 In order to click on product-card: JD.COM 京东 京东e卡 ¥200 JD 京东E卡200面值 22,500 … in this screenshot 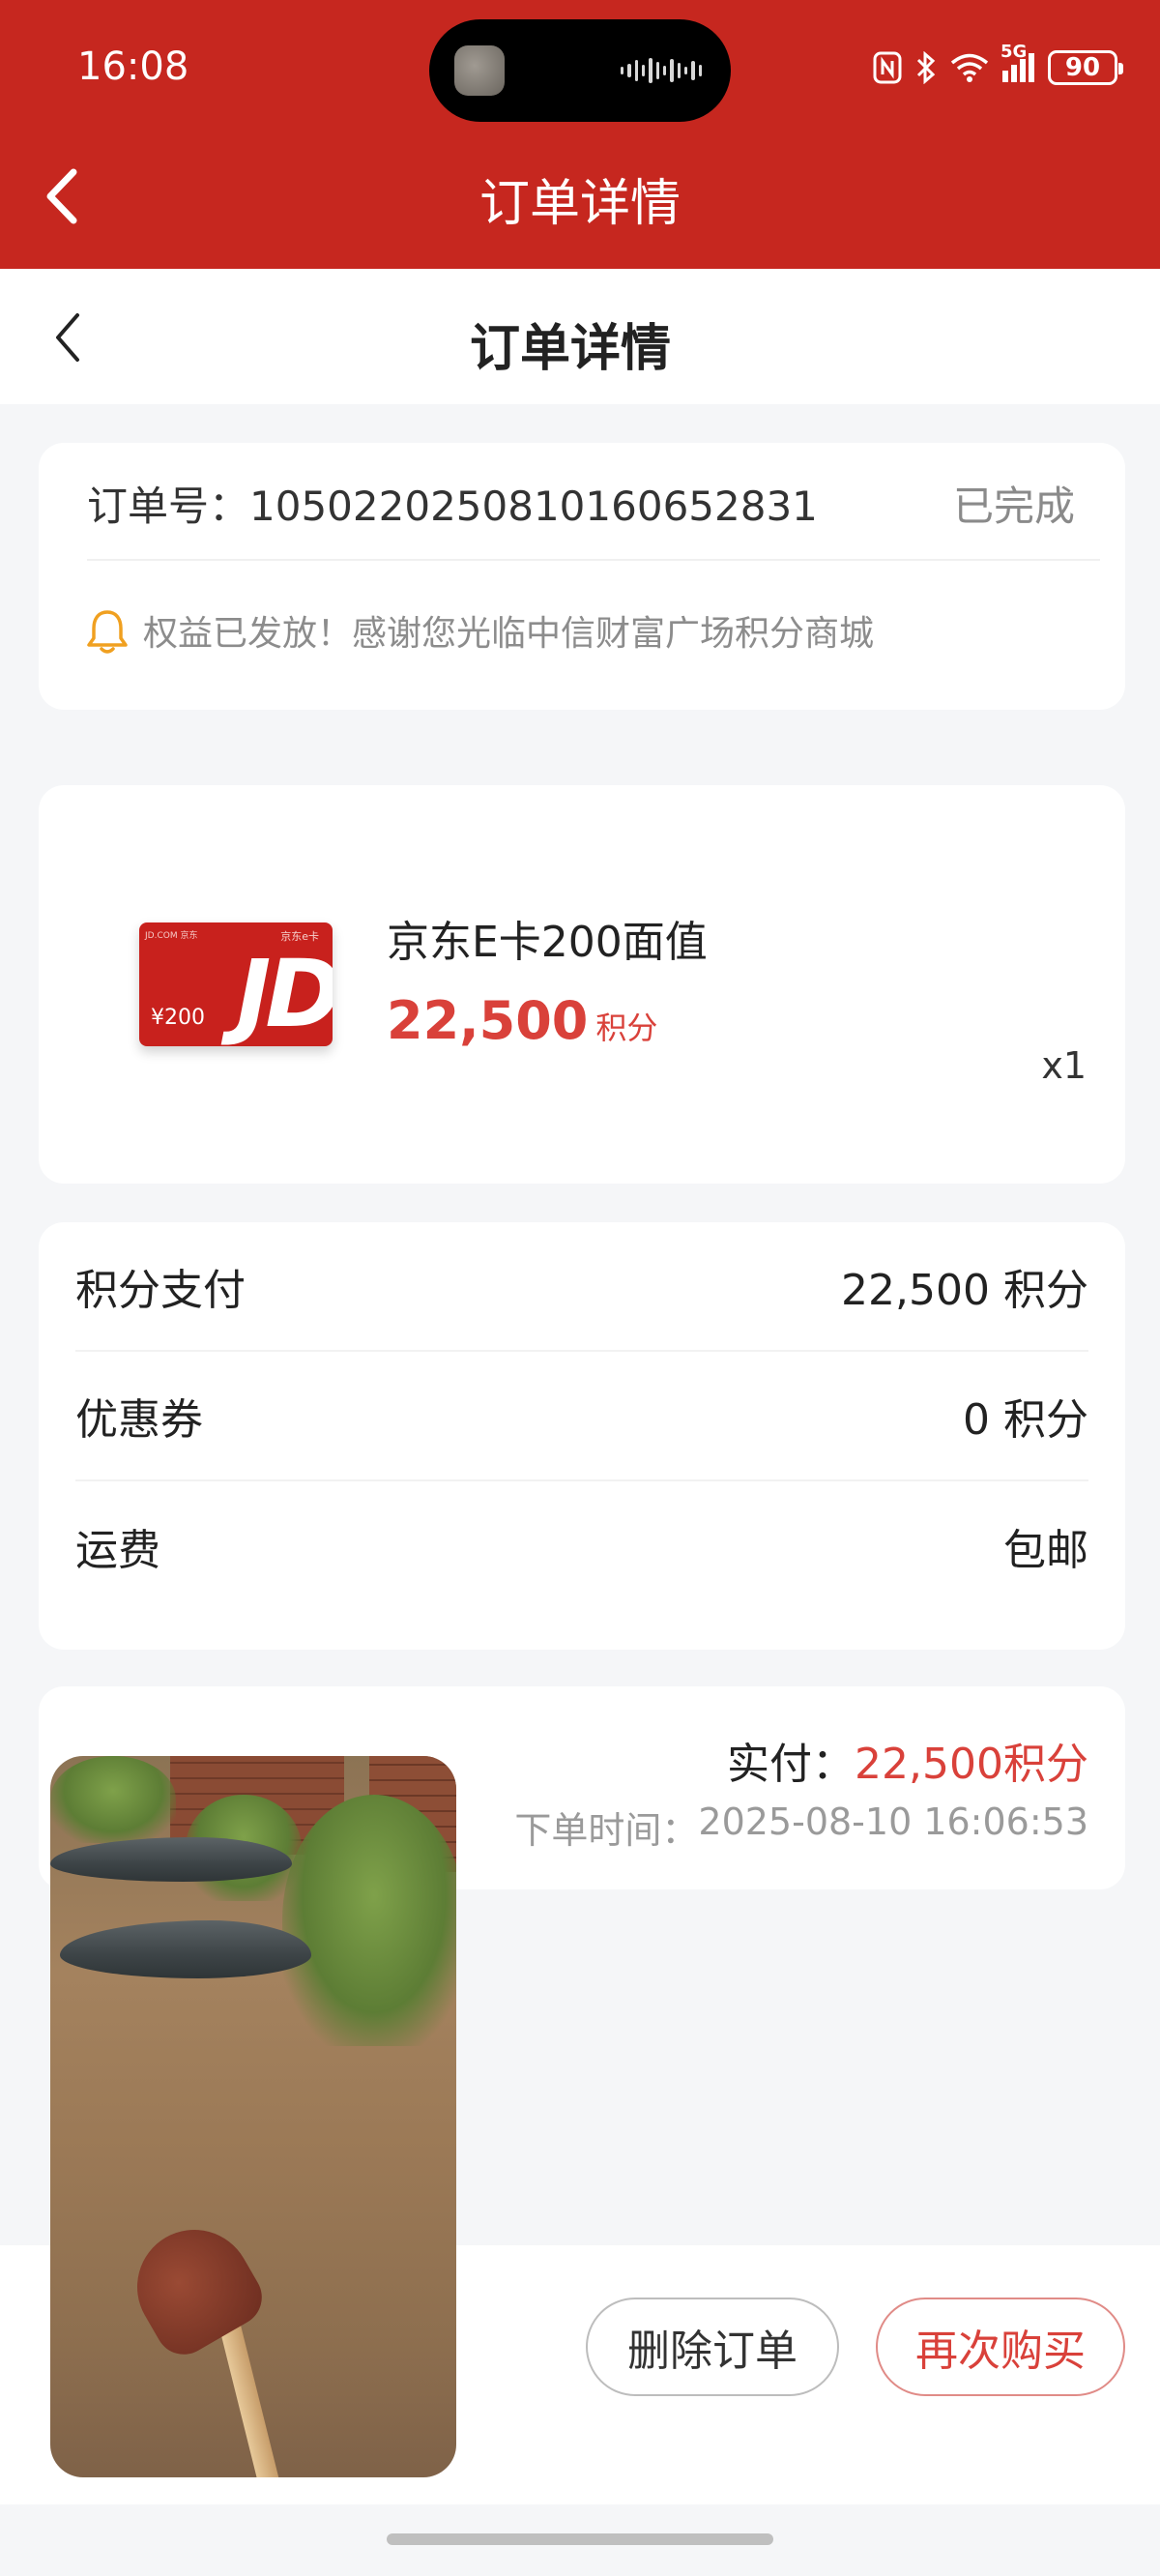, I will do `click(582, 984)`.